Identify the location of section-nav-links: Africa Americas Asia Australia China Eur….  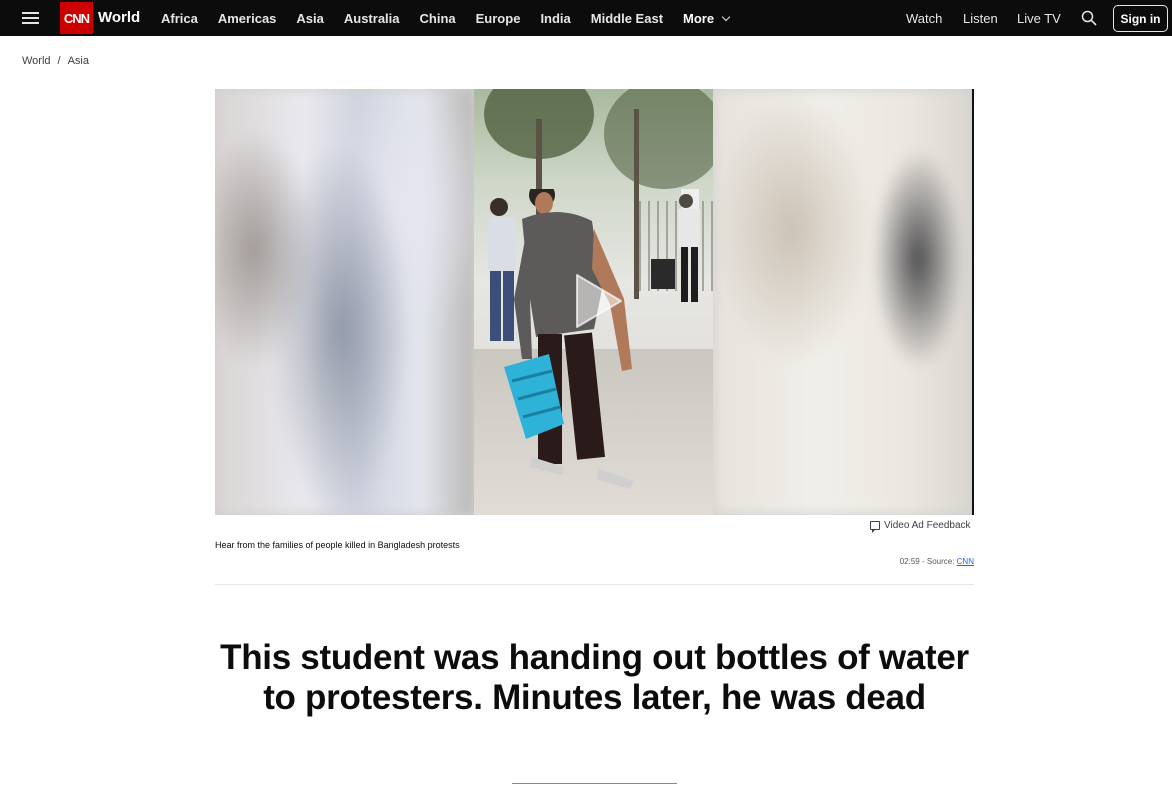
(455, 18).